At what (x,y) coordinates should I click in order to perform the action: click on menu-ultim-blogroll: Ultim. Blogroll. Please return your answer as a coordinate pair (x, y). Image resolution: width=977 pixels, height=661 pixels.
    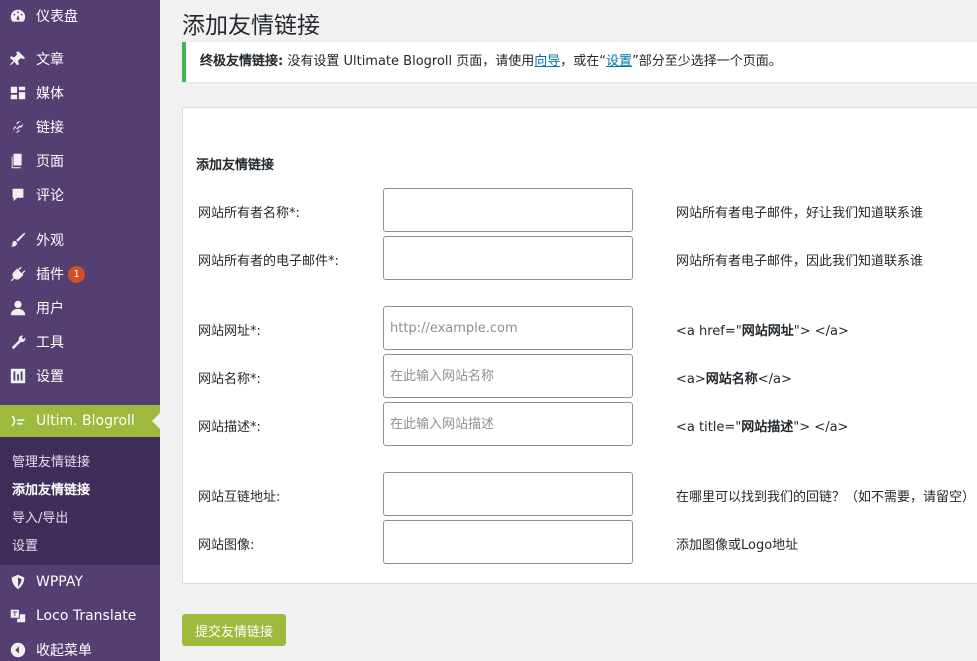
    Looking at the image, I should click on (80, 421).